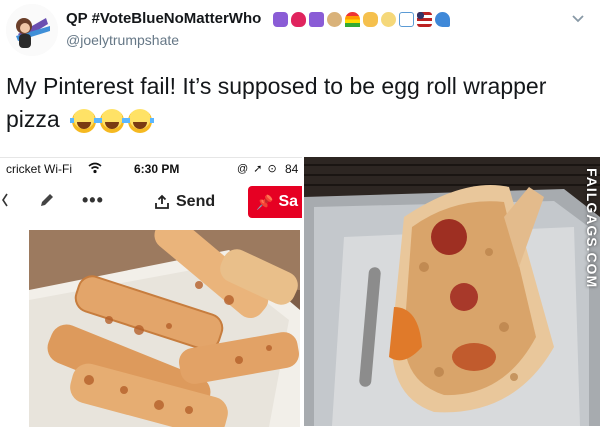 This screenshot has height=427, width=600. Describe the element at coordinates (47, 200) in the screenshot. I see `edit-icon` at that location.